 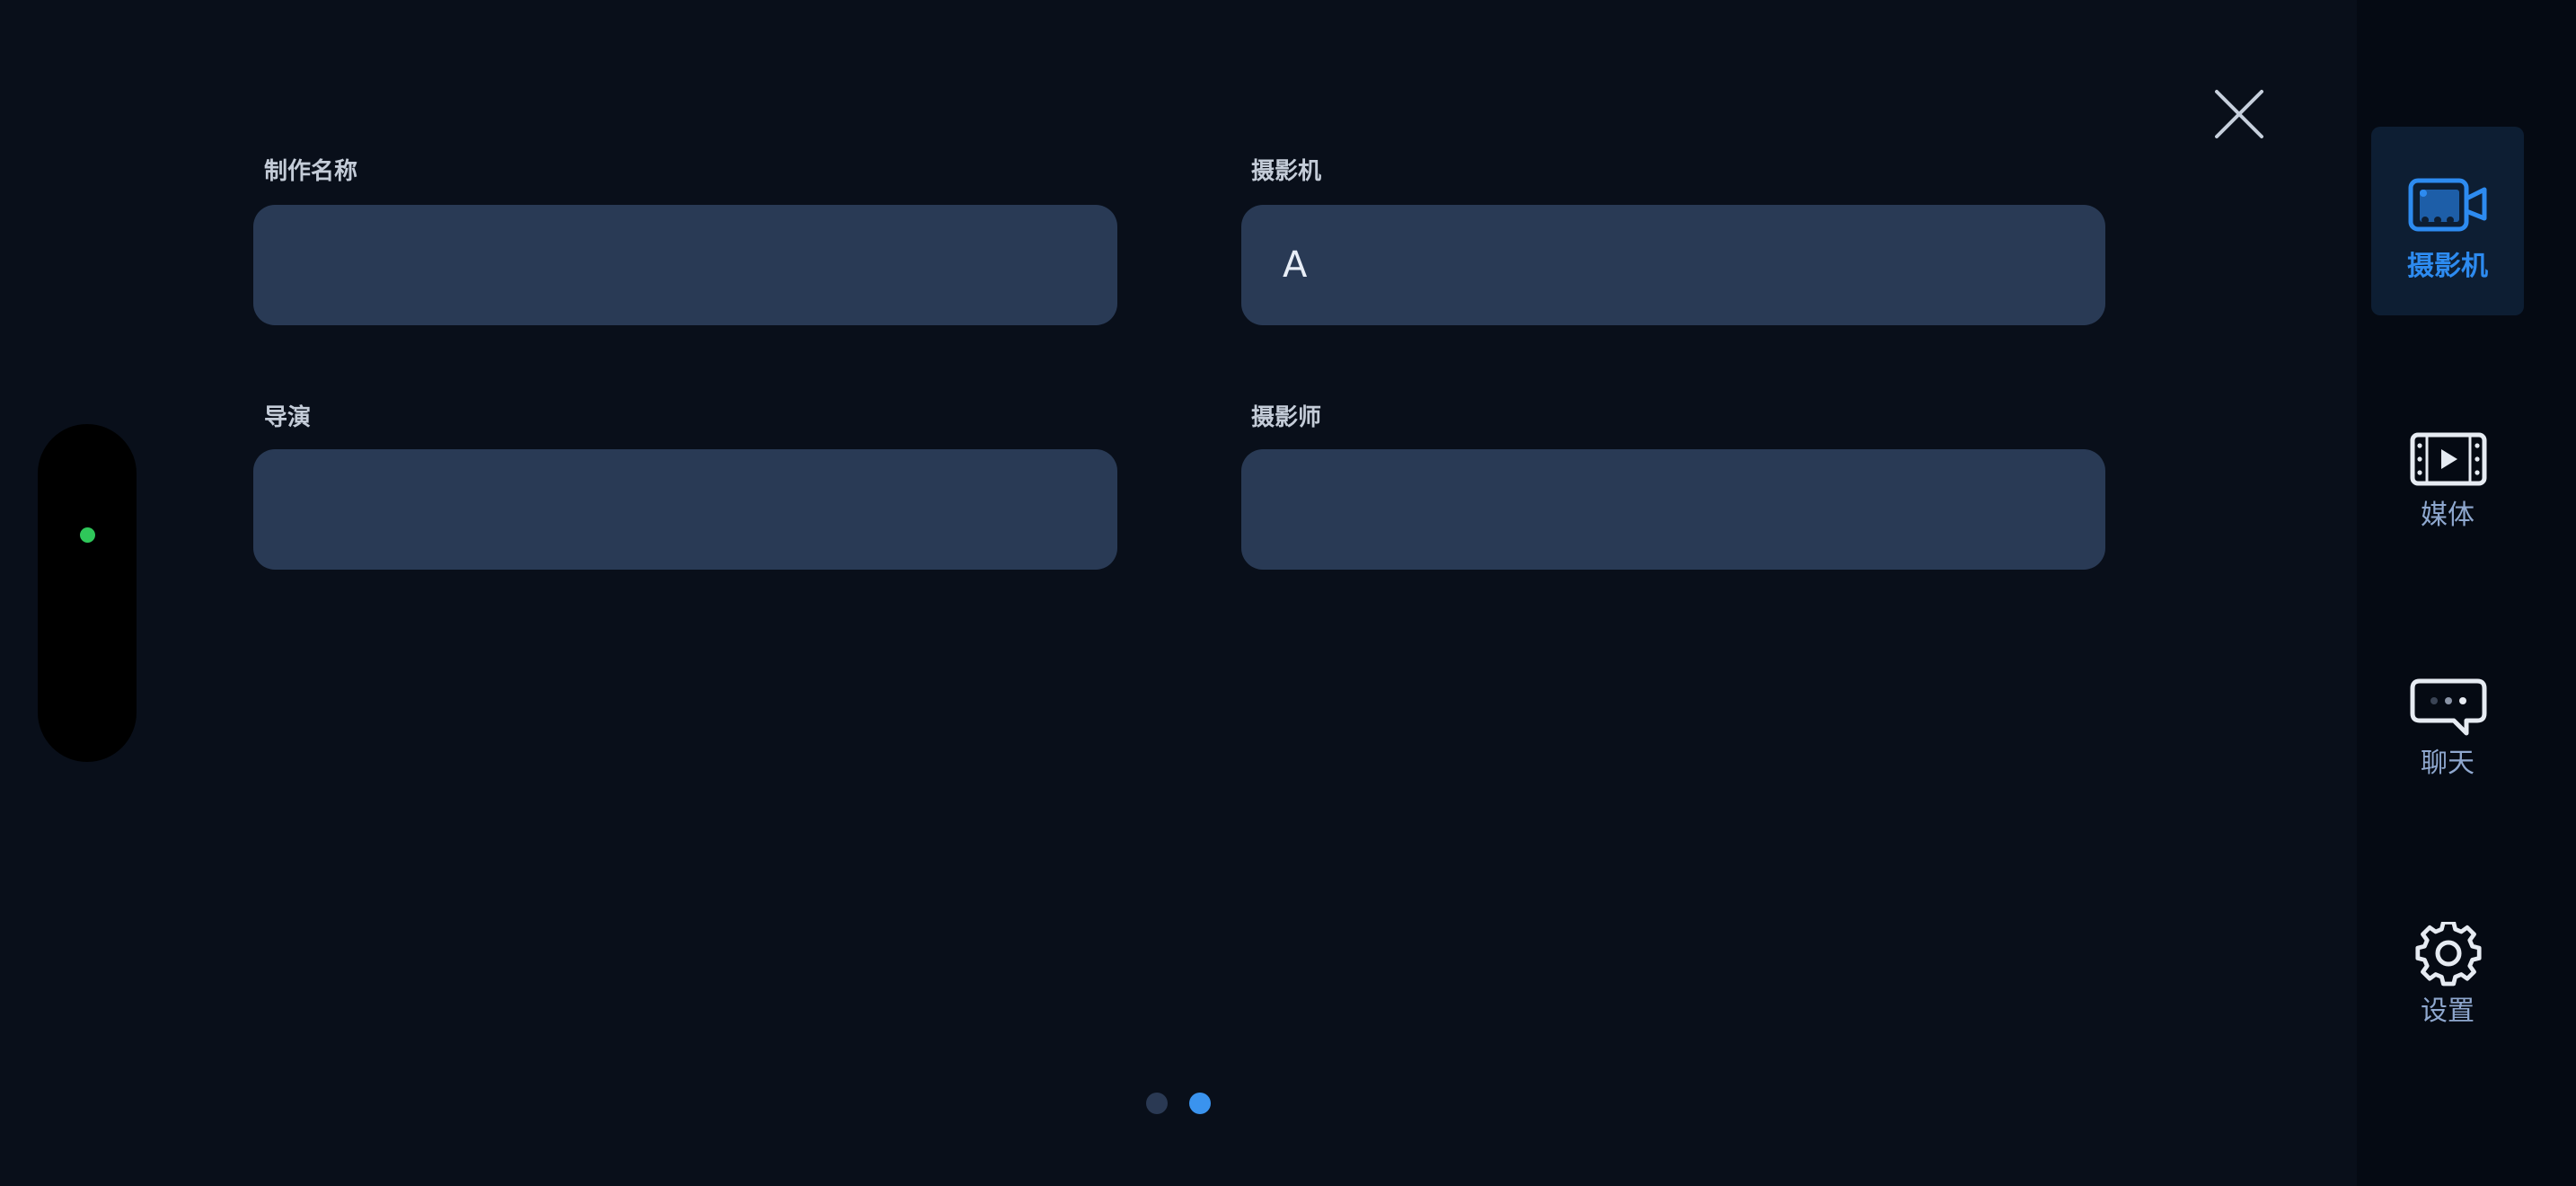 I want to click on camera-label: 摄影机, so click(x=1286, y=171).